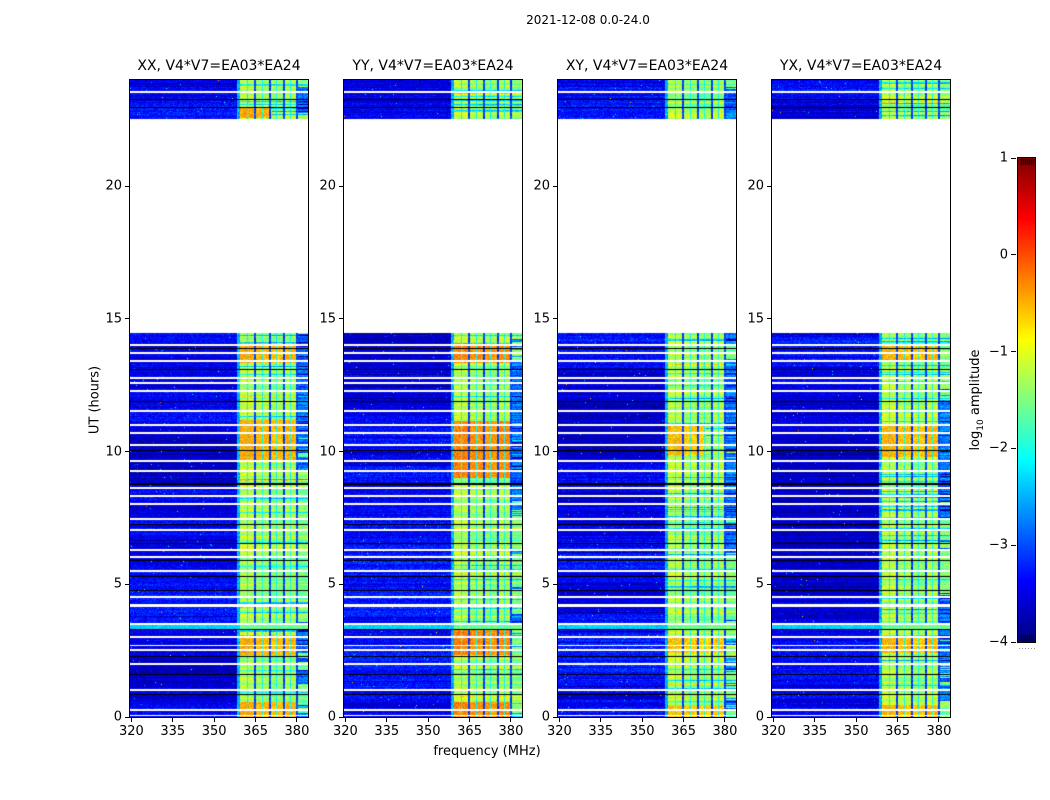 The height and width of the screenshot is (800, 1050). I want to click on colorbar-canvas, so click(1026, 400).